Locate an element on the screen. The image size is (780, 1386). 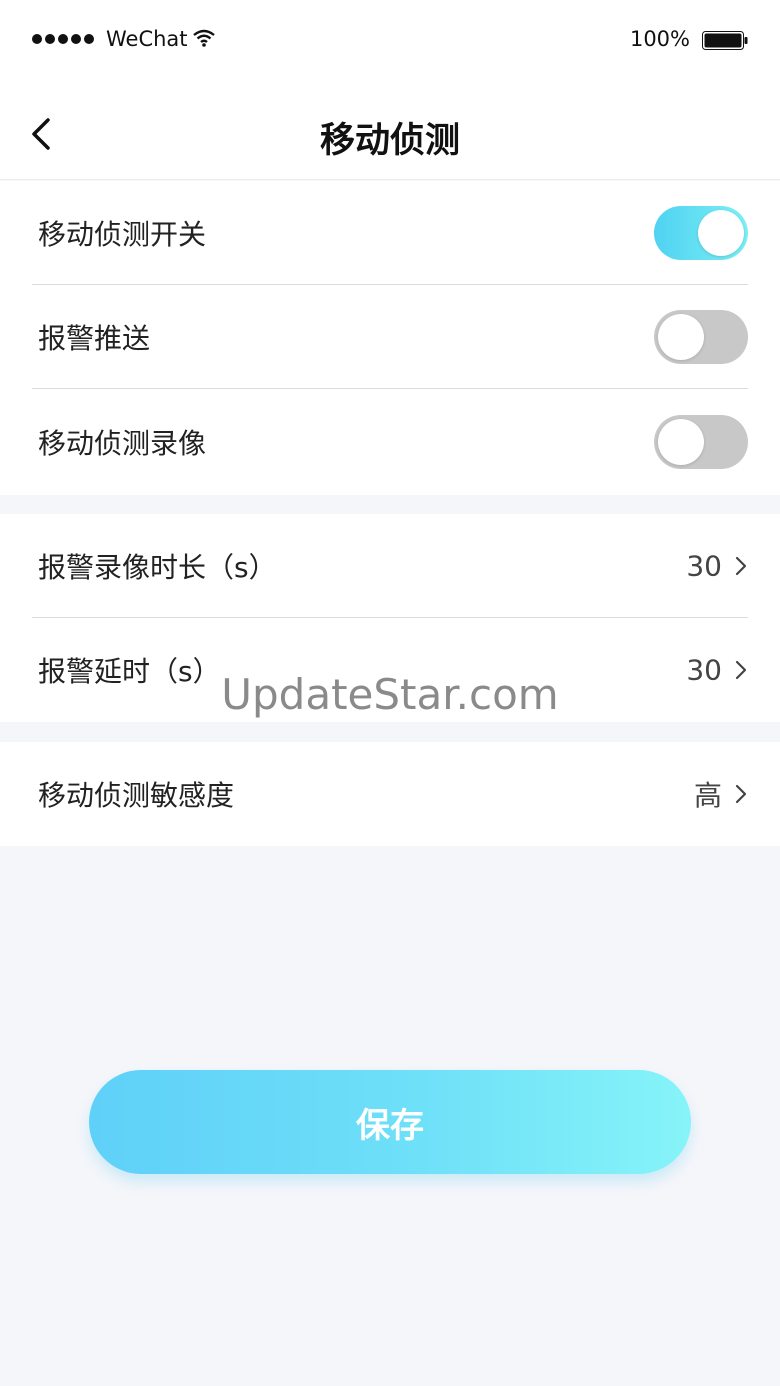
setting-label: 报警录像时长（s） is located at coordinates (157, 567).